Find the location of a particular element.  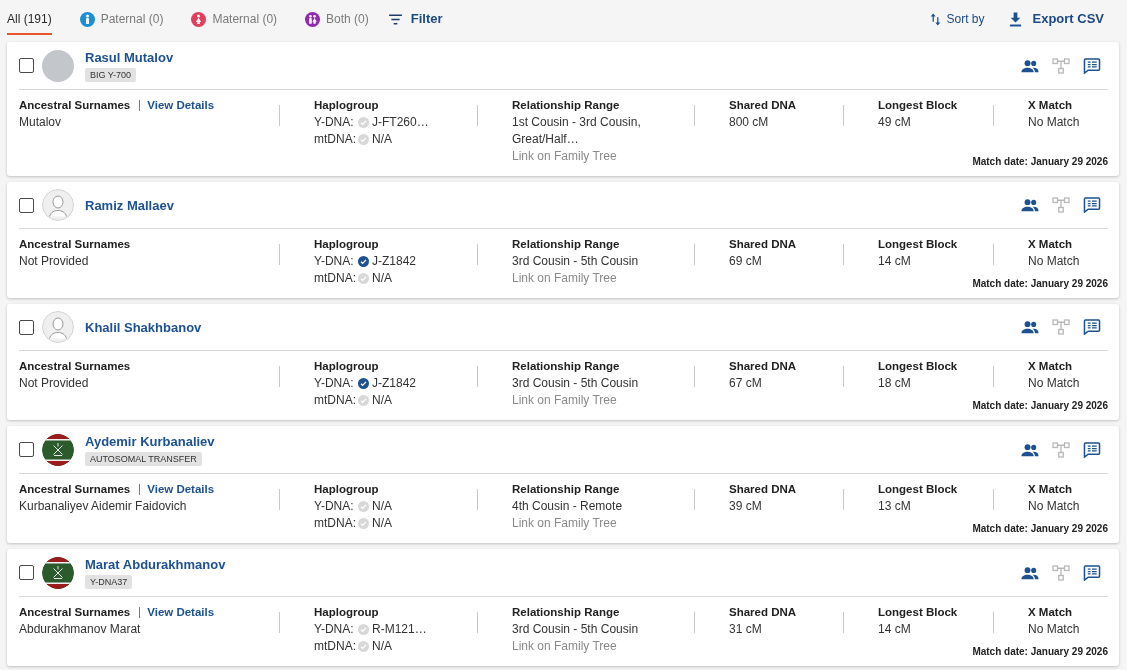

download-icon is located at coordinates (1016, 19).